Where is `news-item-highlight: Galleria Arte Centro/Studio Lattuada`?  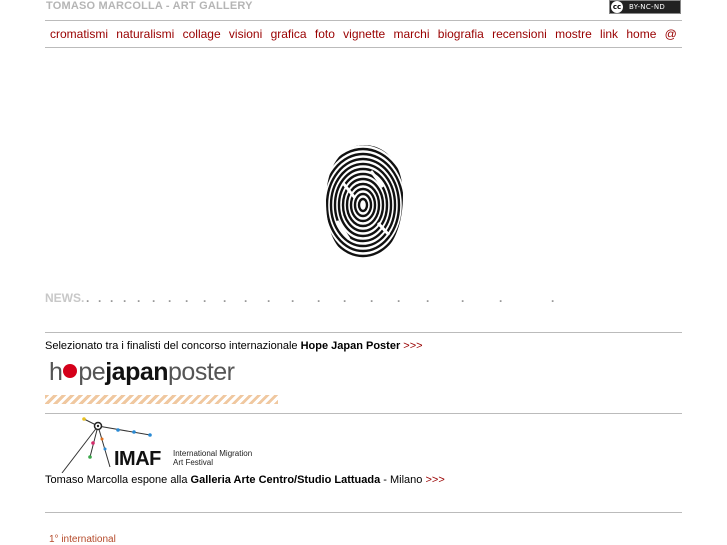
news-item-highlight: Galleria Arte Centro/Studio Lattuada is located at coordinates (285, 480).